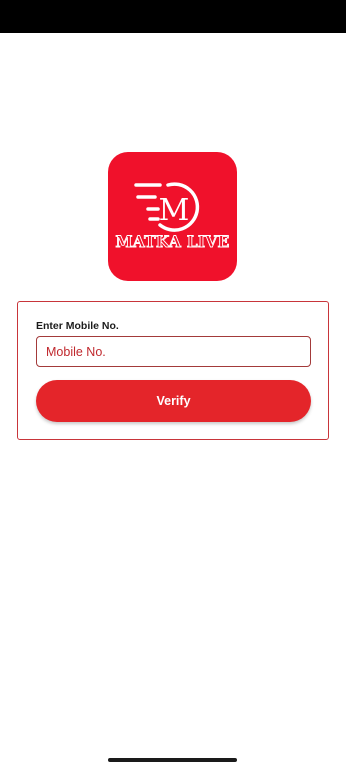  I want to click on brand-name: MATKA LIVE, so click(172, 242).